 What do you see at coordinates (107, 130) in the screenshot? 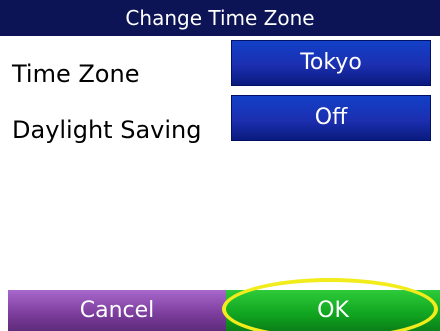
I see `daylight-saving-label: Daylight Saving` at bounding box center [107, 130].